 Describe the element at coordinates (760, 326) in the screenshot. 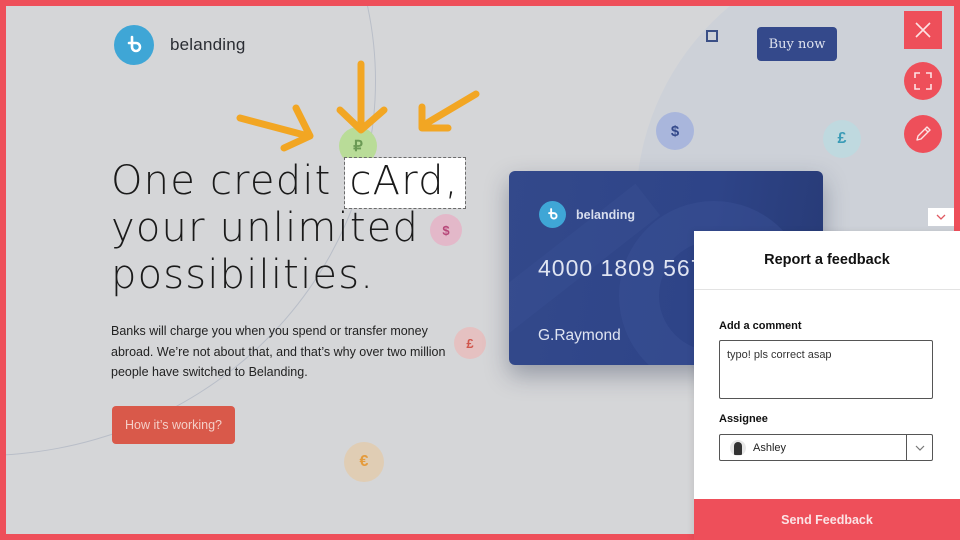

I see `comment-label: Add a comment` at that location.